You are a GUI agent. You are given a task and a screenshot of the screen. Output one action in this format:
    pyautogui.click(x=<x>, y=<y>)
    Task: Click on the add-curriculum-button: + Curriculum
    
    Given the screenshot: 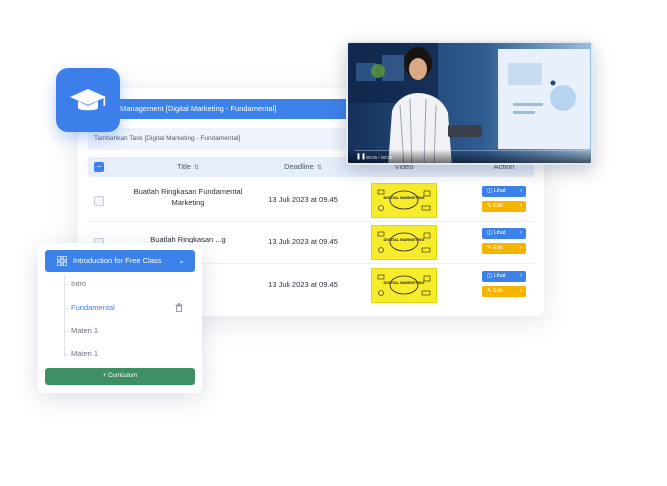 What is the action you would take?
    pyautogui.click(x=120, y=376)
    